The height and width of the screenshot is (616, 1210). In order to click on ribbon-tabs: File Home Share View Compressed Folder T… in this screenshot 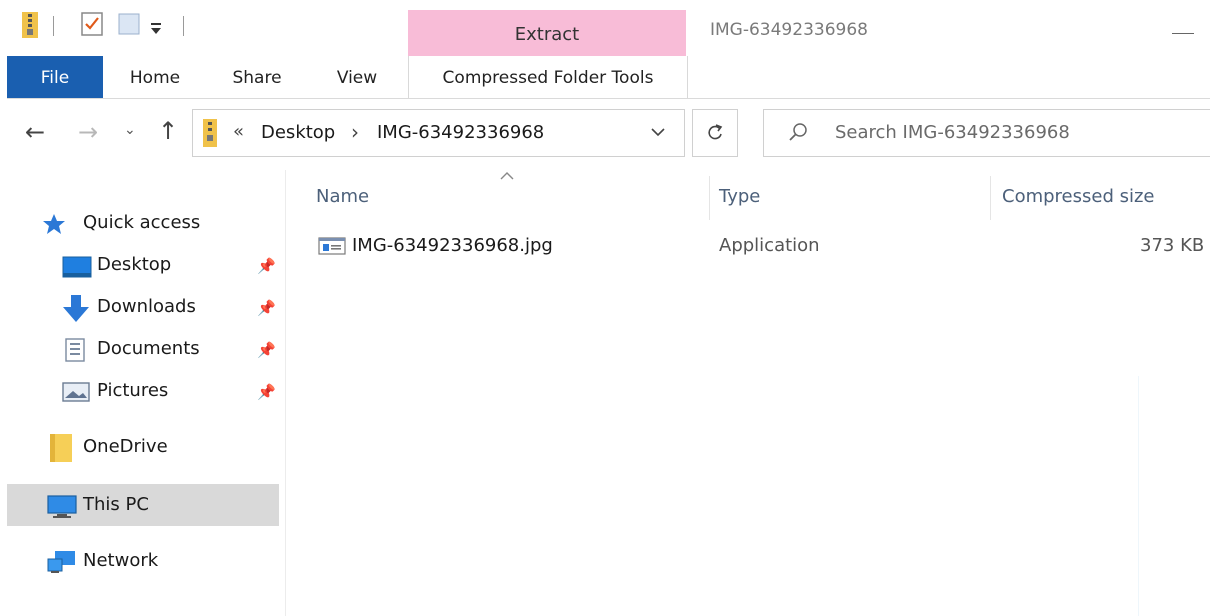, I will do `click(605, 78)`.